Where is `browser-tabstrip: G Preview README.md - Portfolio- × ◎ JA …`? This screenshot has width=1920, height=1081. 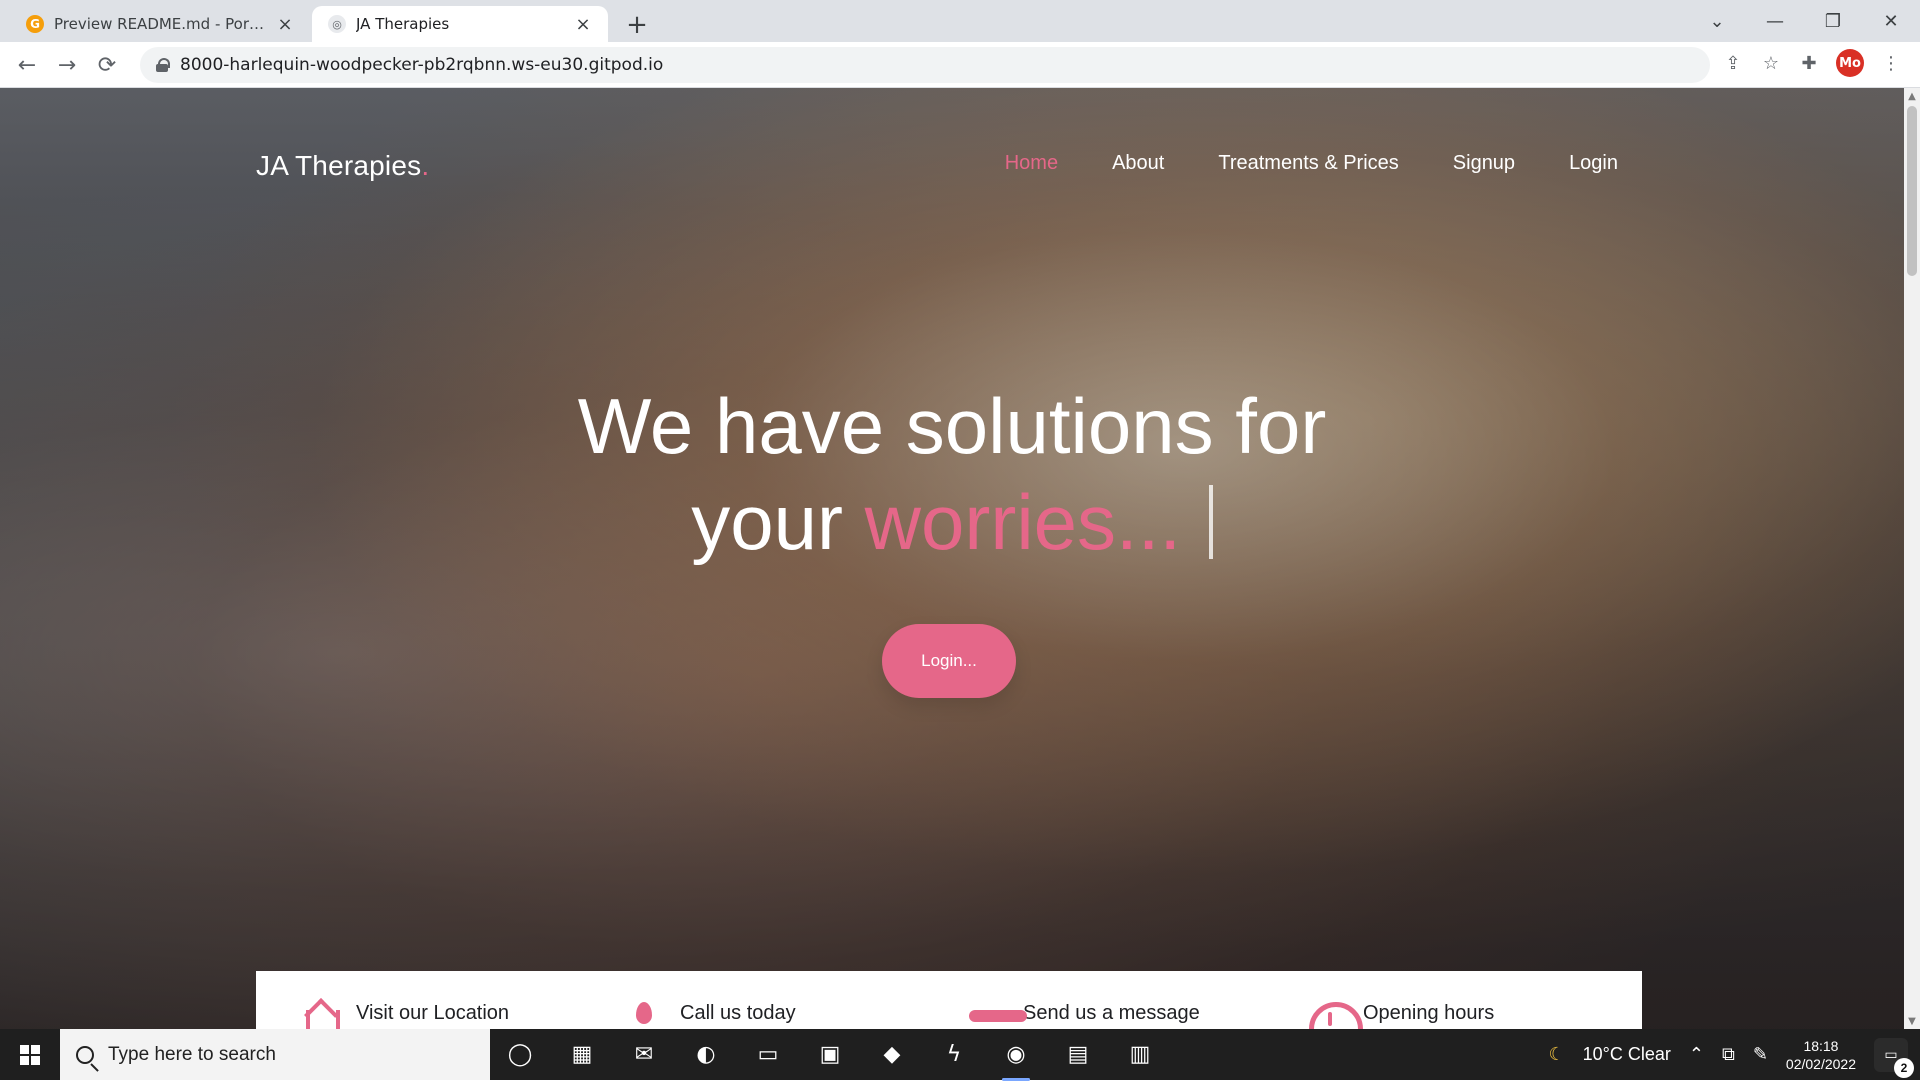
browser-tabstrip: G Preview README.md - Portfolio- × ◎ JA … is located at coordinates (960, 21).